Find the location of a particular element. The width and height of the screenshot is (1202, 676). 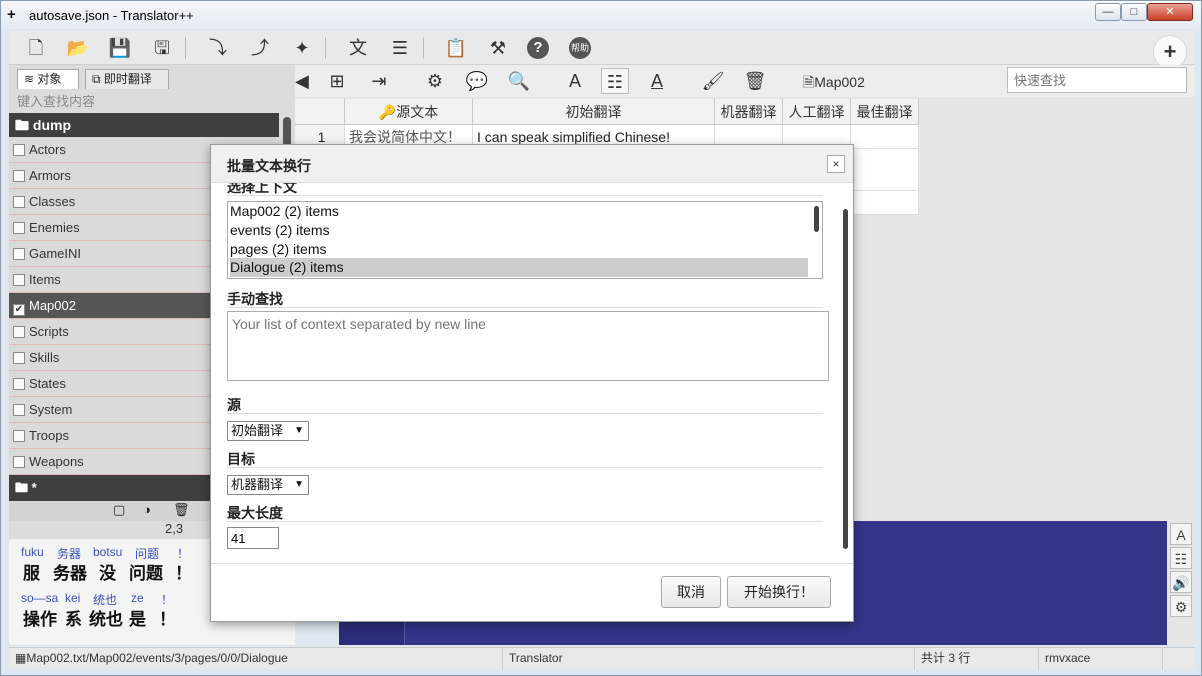

select-none-icon: ▢ is located at coordinates (119, 510).